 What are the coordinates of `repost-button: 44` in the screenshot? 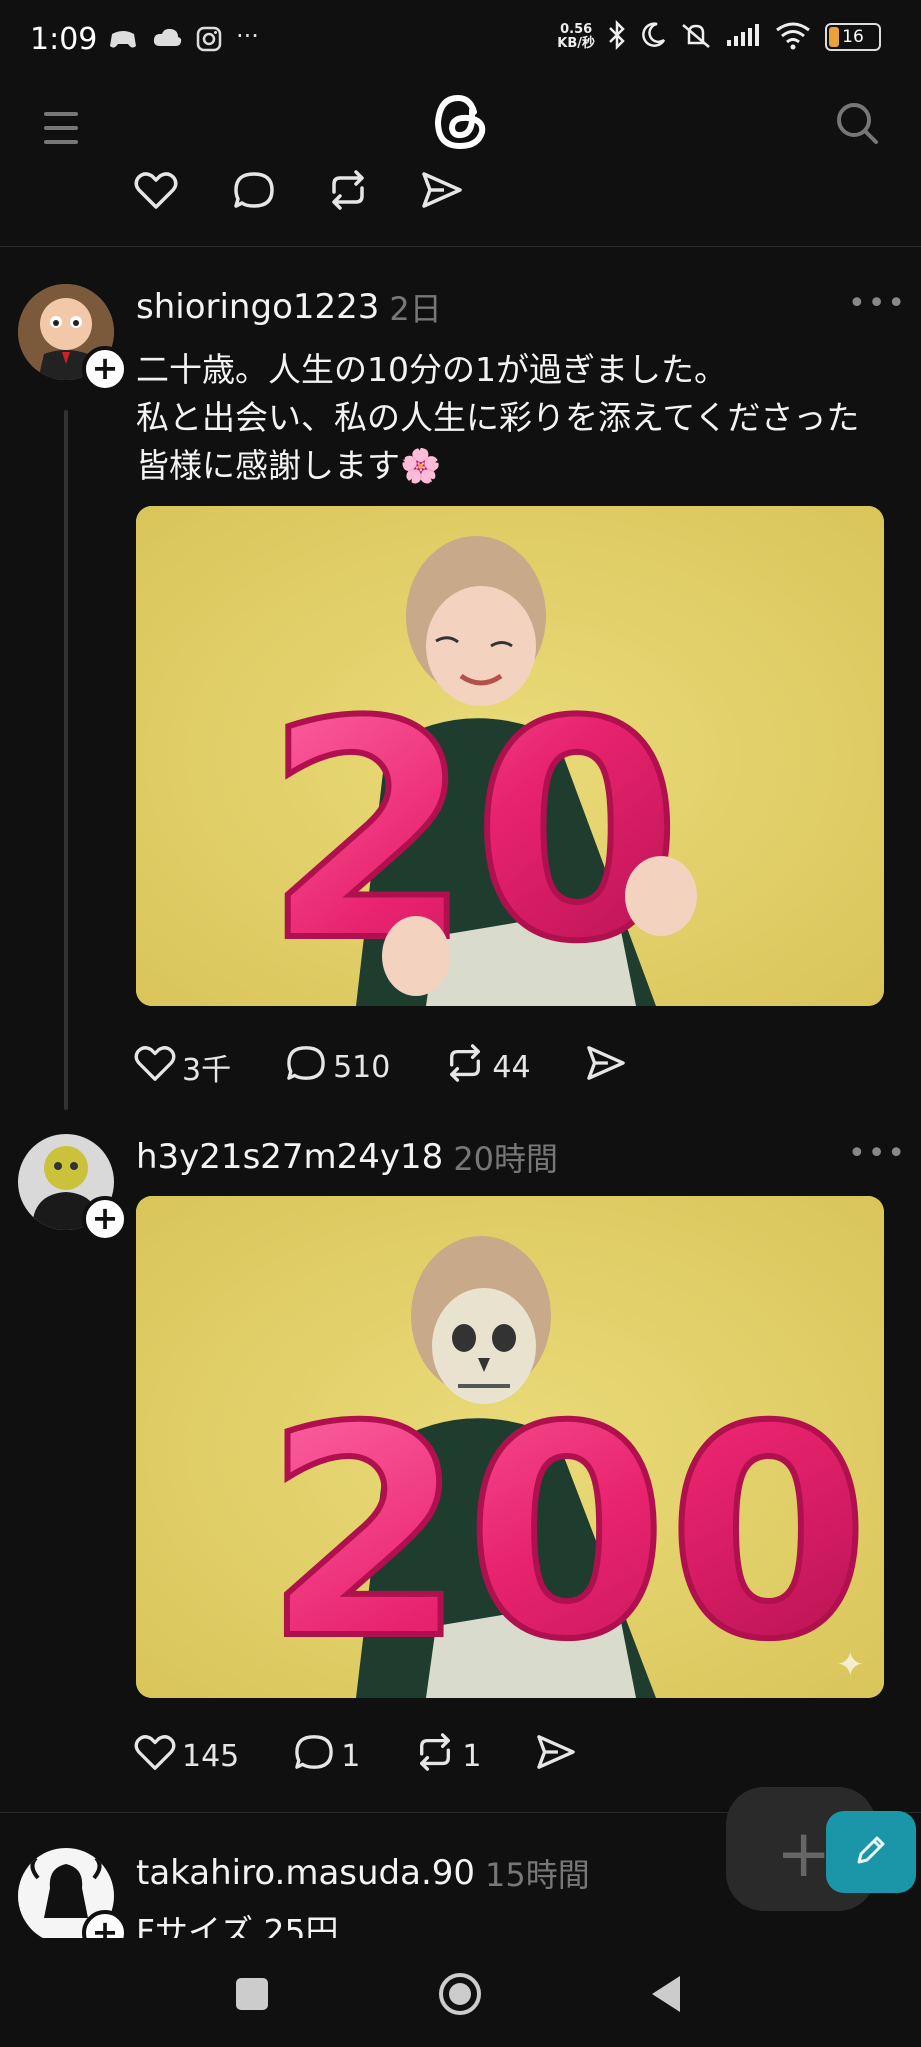 It's located at (487, 1067).